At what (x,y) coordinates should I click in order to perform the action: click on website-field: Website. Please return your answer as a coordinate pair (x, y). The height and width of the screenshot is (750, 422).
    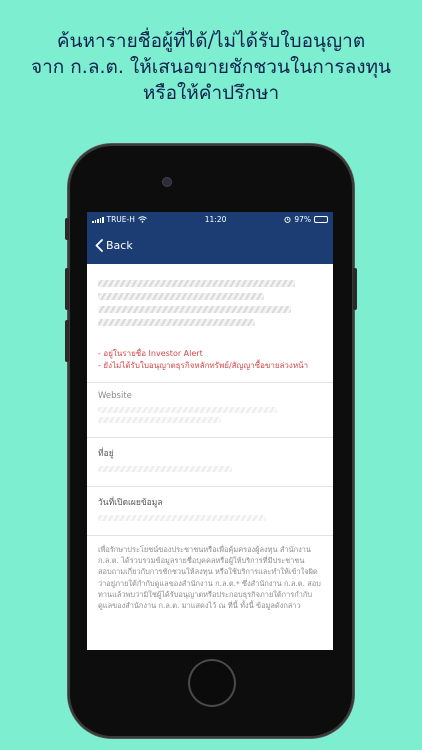
    Looking at the image, I should click on (210, 410).